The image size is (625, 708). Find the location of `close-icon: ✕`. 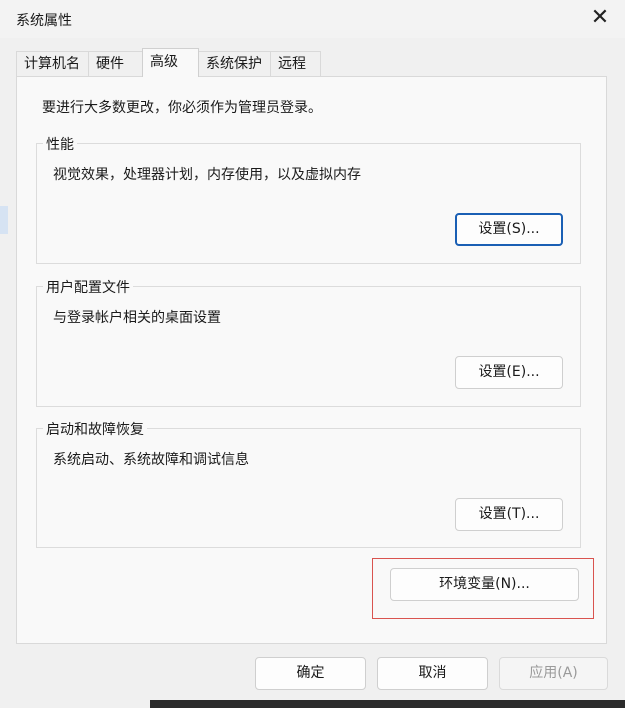

close-icon: ✕ is located at coordinates (600, 18).